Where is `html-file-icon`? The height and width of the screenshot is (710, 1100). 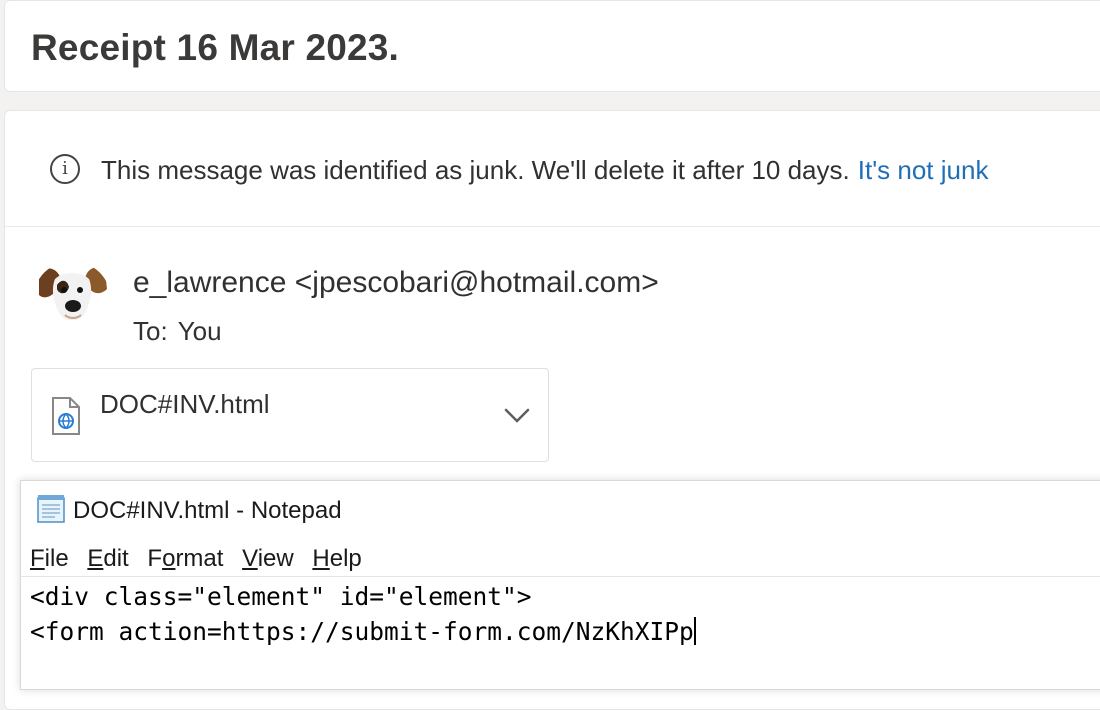
html-file-icon is located at coordinates (66, 416).